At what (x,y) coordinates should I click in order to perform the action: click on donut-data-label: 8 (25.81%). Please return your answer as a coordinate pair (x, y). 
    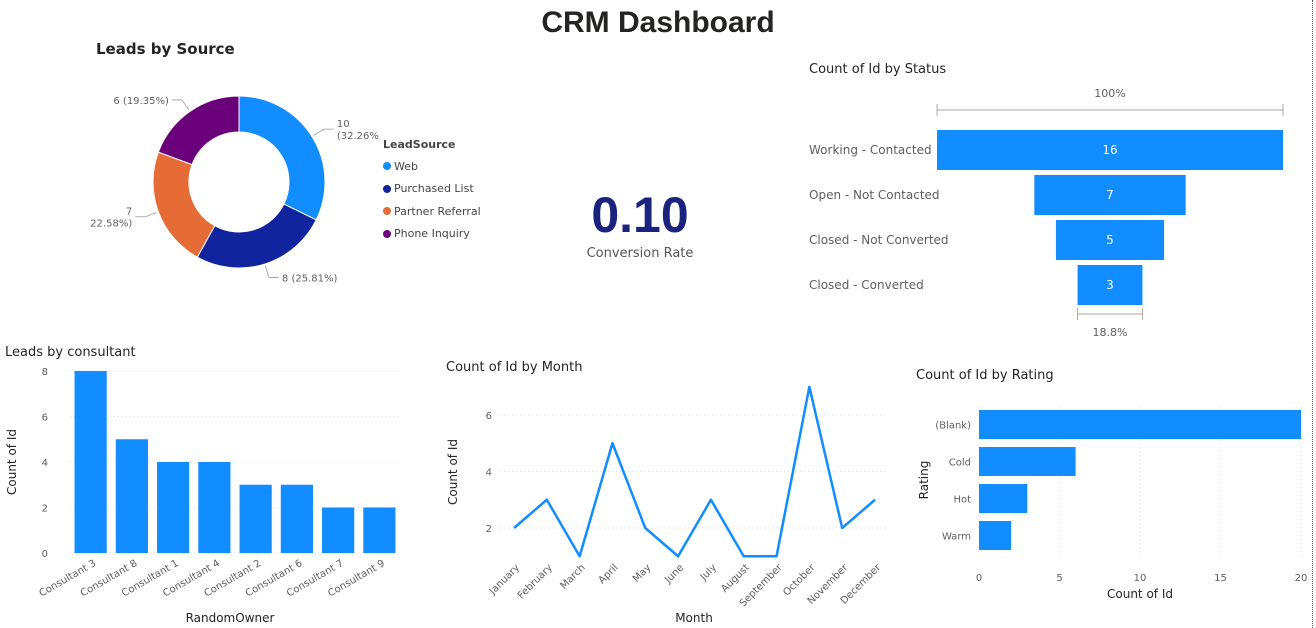
    Looking at the image, I should click on (310, 278).